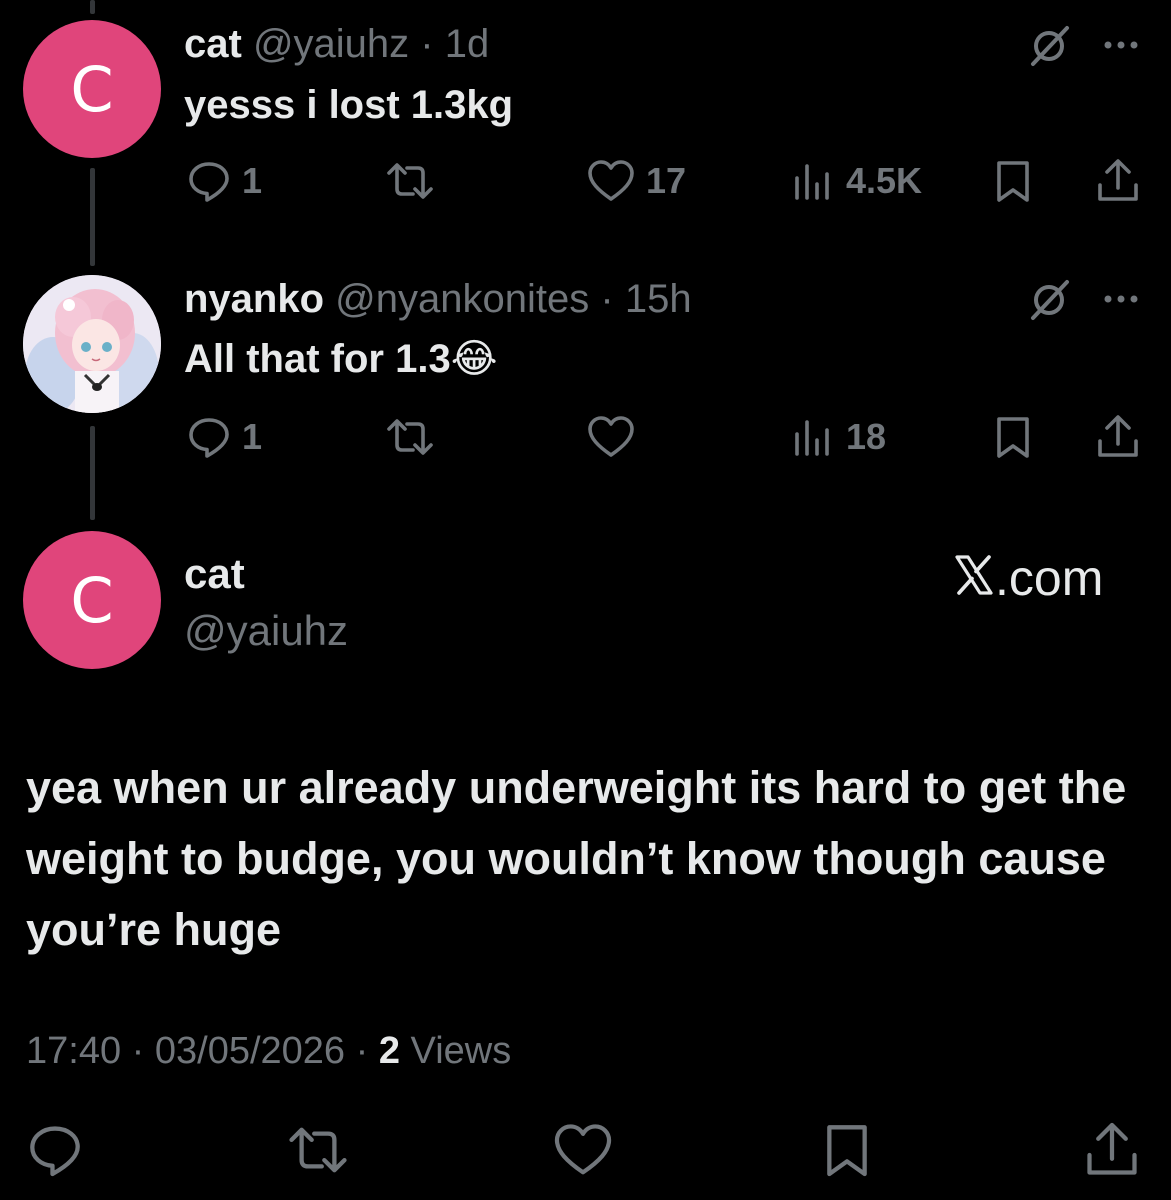 The image size is (1171, 1200). What do you see at coordinates (658, 299) in the screenshot?
I see `timestamp: 15h` at bounding box center [658, 299].